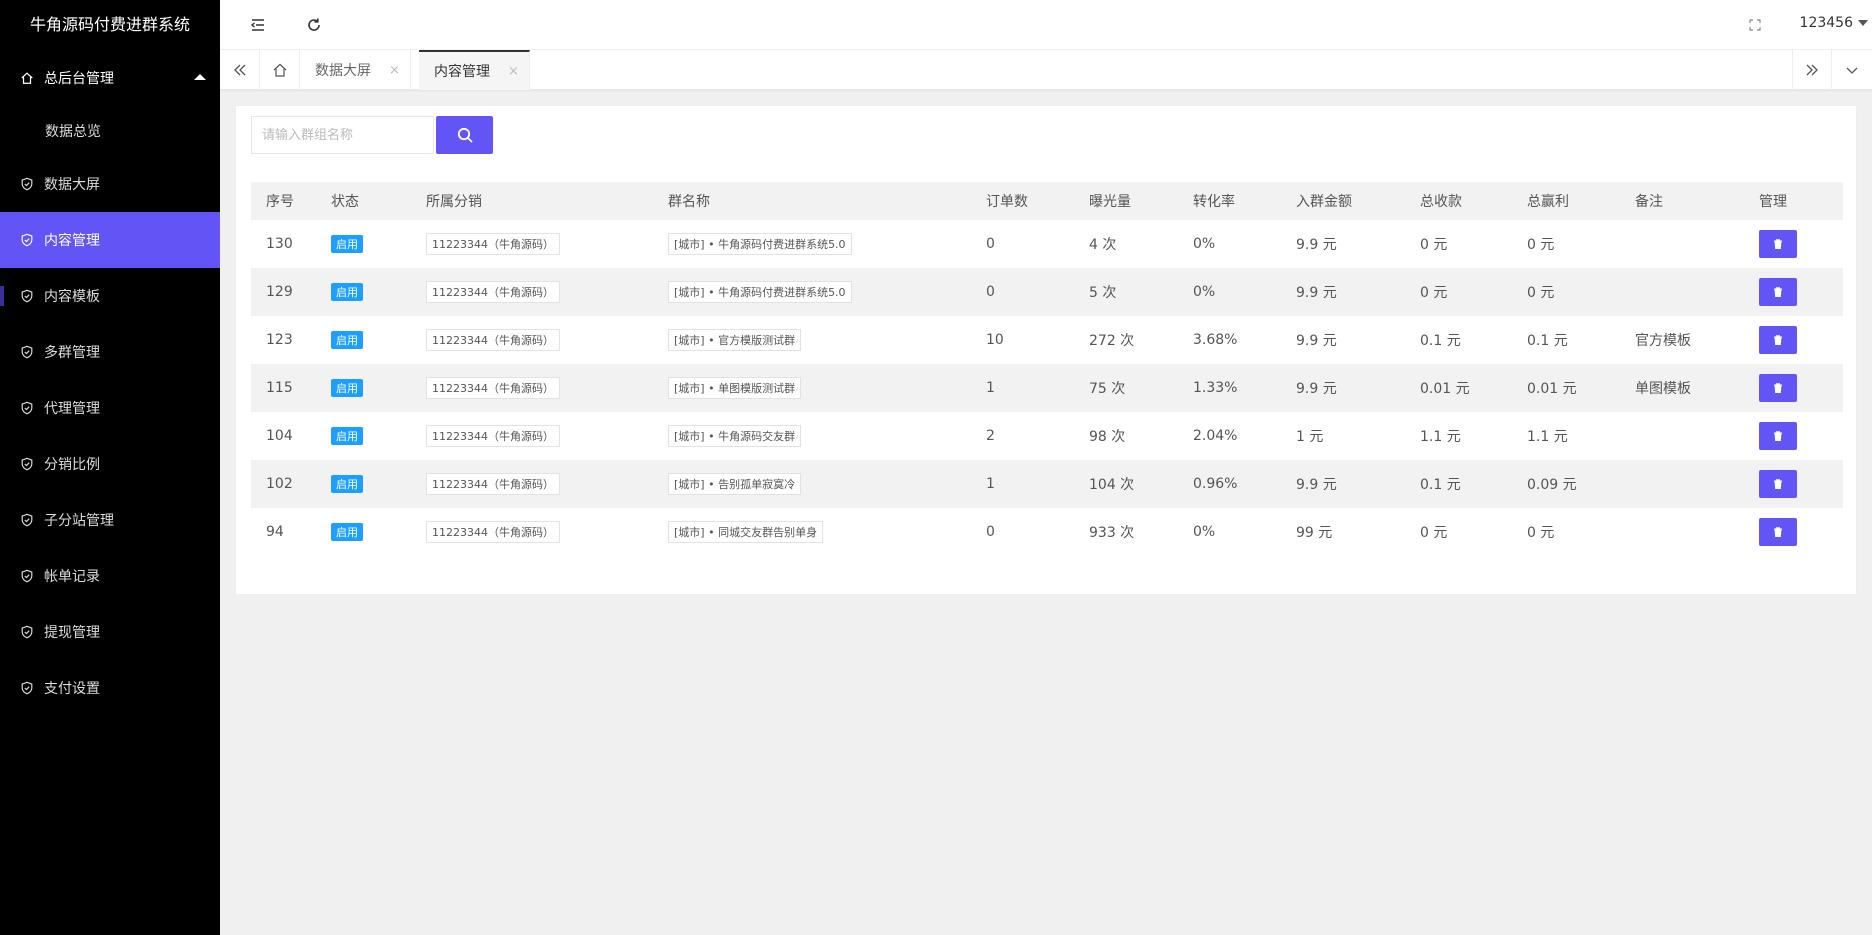 This screenshot has width=1872, height=935. I want to click on cell-id: 123, so click(279, 340).